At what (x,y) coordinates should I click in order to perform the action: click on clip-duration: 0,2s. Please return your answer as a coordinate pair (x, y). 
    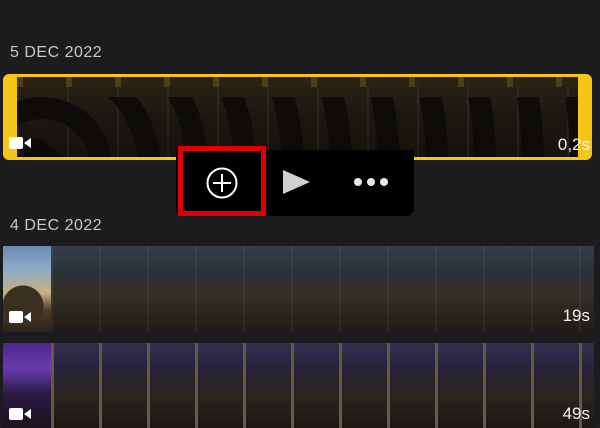
    Looking at the image, I should click on (573, 144).